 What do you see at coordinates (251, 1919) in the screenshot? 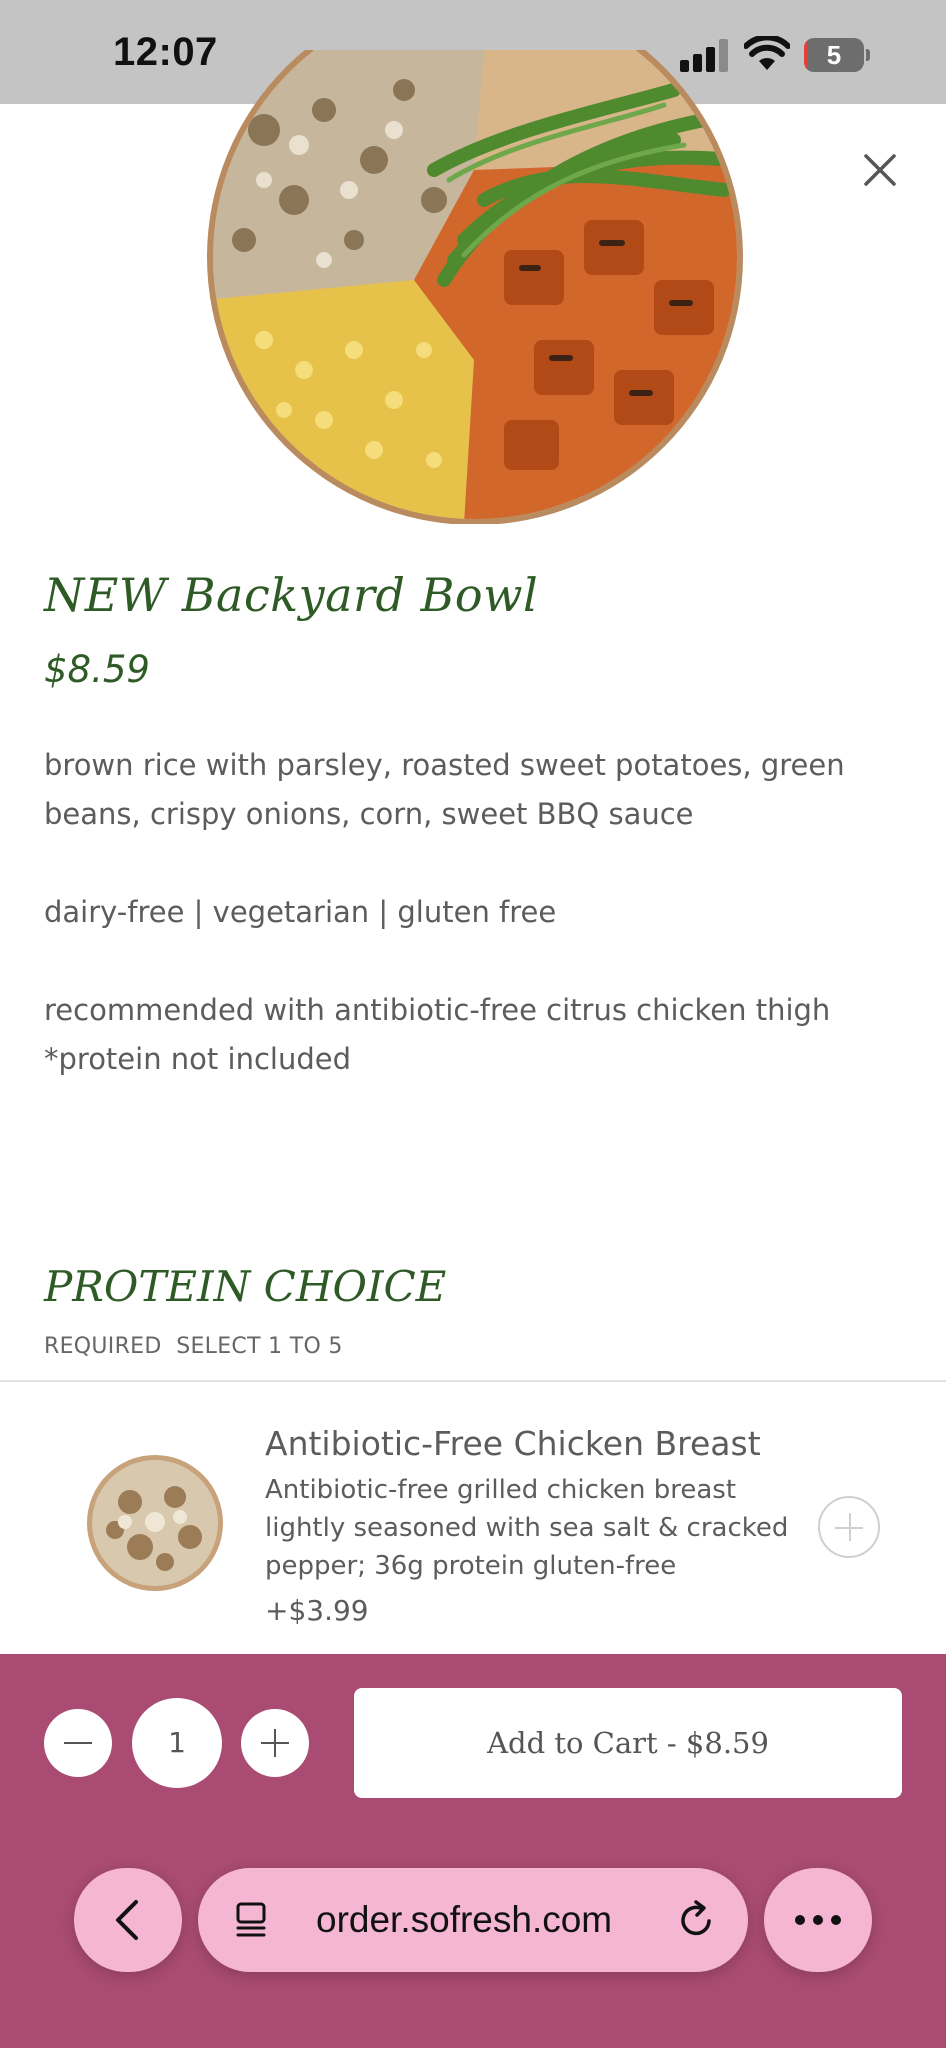
I see `tab-overview-icon` at bounding box center [251, 1919].